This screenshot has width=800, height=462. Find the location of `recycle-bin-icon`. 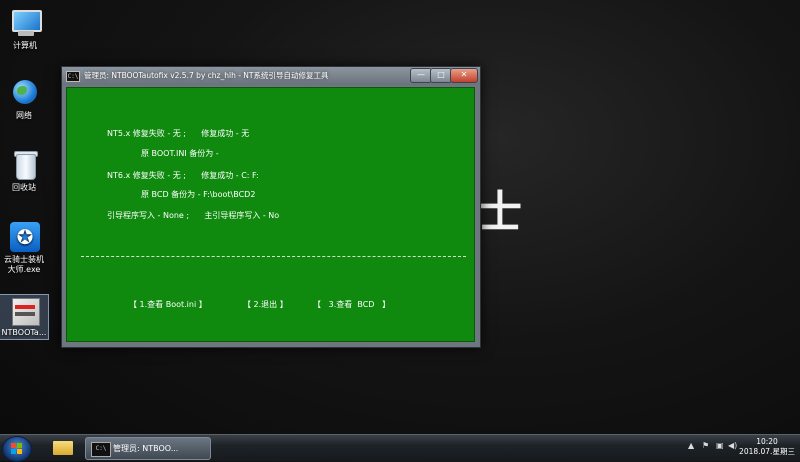

recycle-bin-icon is located at coordinates (24, 165).